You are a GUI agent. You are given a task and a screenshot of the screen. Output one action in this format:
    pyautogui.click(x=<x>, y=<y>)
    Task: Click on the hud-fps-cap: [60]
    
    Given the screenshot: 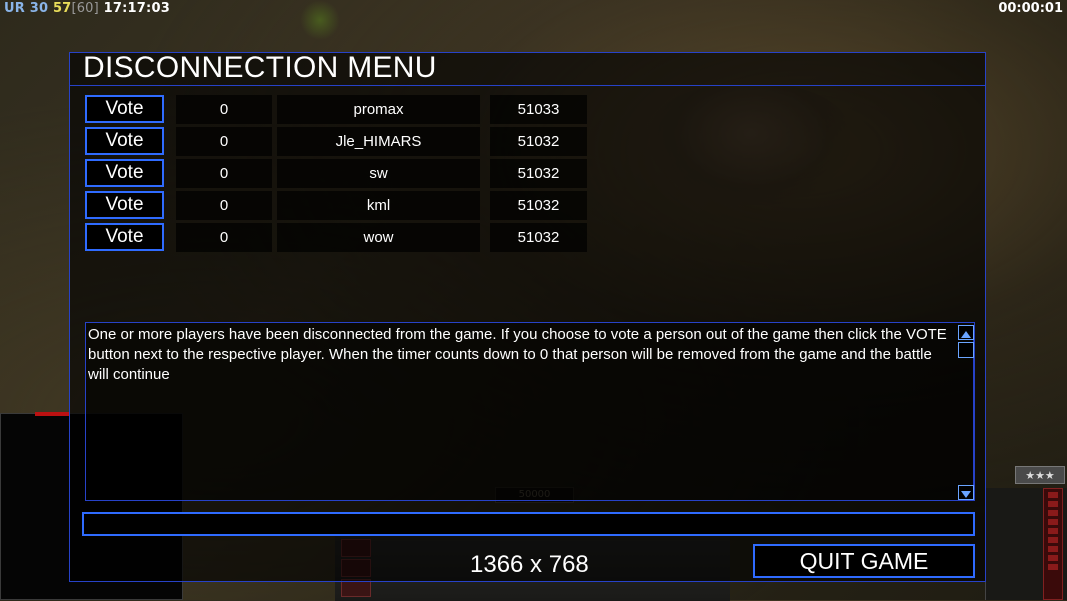 What is the action you would take?
    pyautogui.click(x=85, y=8)
    